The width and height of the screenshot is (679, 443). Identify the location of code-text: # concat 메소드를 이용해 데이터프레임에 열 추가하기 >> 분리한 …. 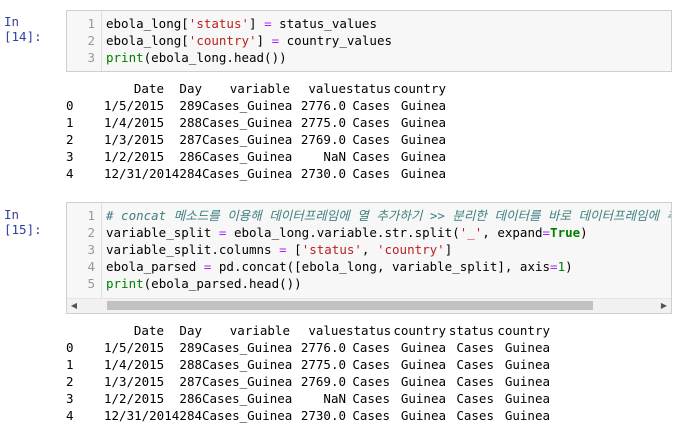
(388, 215).